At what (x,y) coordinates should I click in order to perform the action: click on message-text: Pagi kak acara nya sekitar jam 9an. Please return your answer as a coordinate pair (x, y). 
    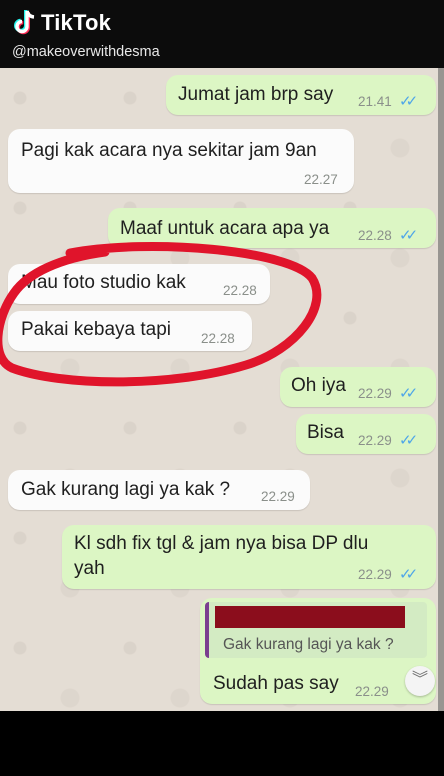
    Looking at the image, I should click on (169, 150).